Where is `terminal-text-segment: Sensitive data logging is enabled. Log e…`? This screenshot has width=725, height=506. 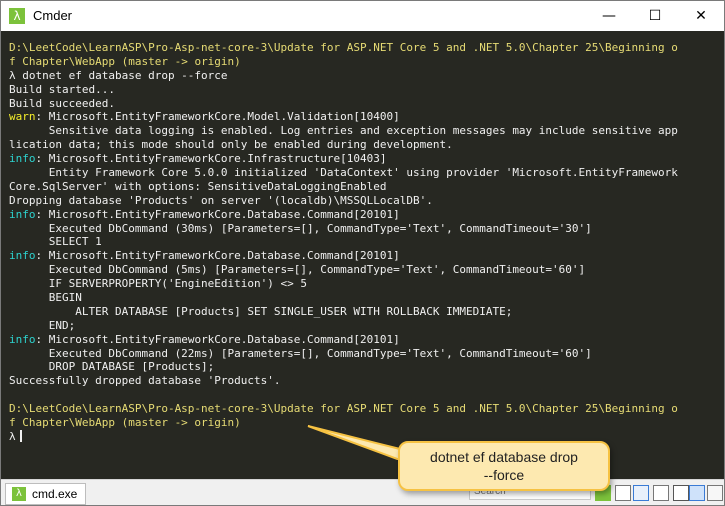 terminal-text-segment: Sensitive data logging is enabled. Log e… is located at coordinates (343, 131).